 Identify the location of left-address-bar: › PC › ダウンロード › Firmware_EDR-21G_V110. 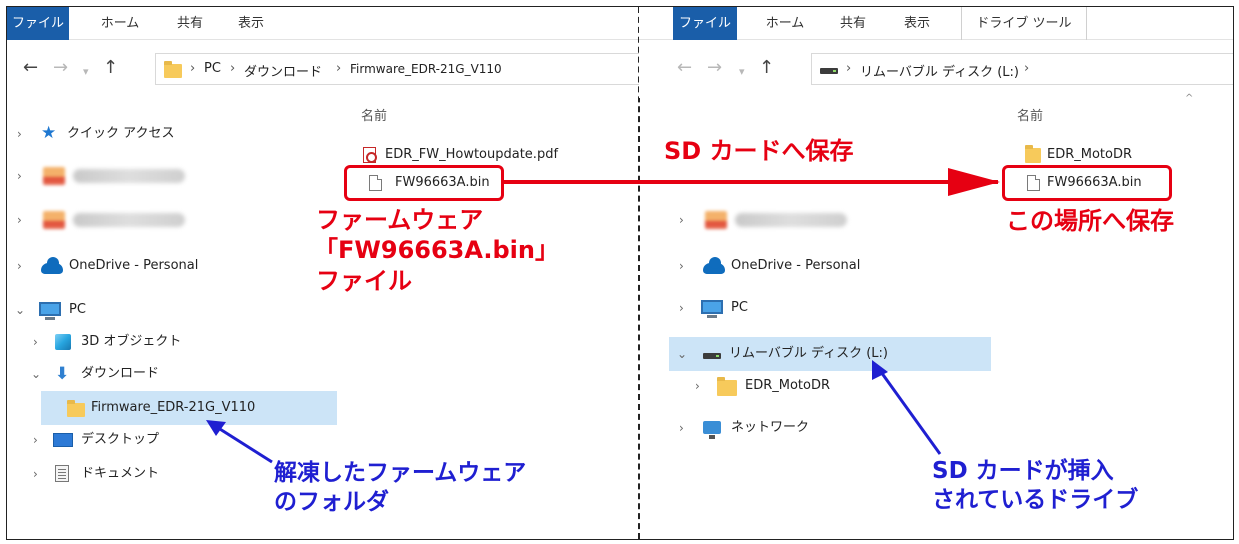
(397, 69).